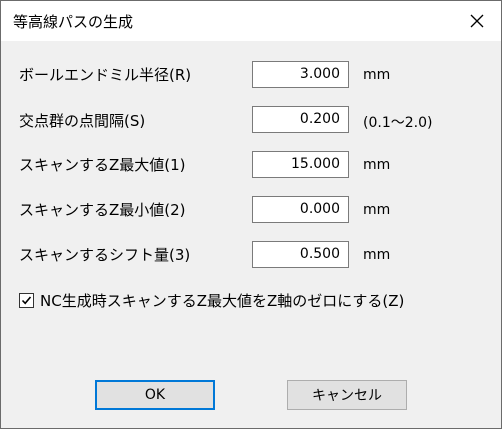 The image size is (502, 429). Describe the element at coordinates (155, 395) in the screenshot. I see `ok-button: OK` at that location.